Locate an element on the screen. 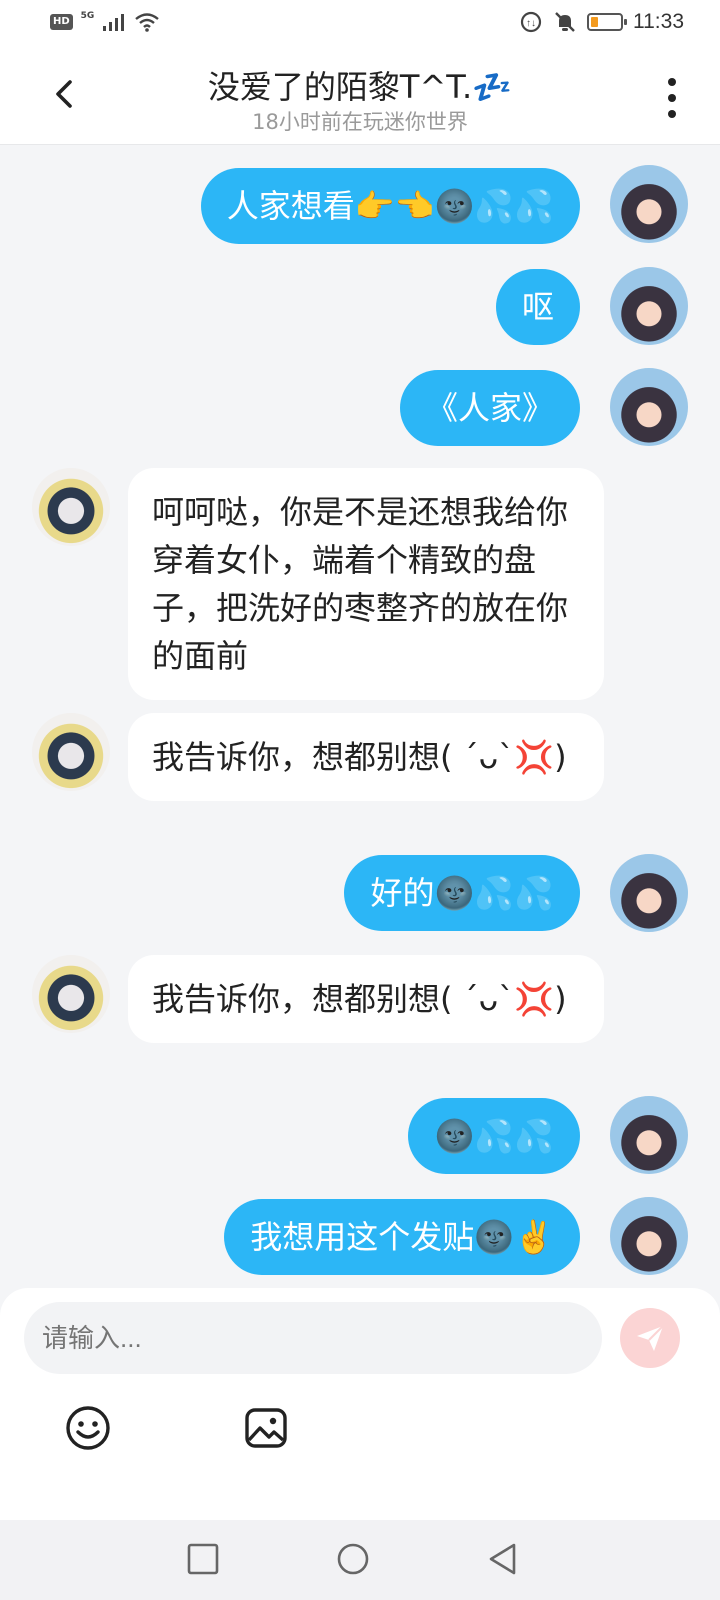 Image resolution: width=720 pixels, height=1600 pixels. my-message-bubble: 🌚💦💦 is located at coordinates (494, 1136).